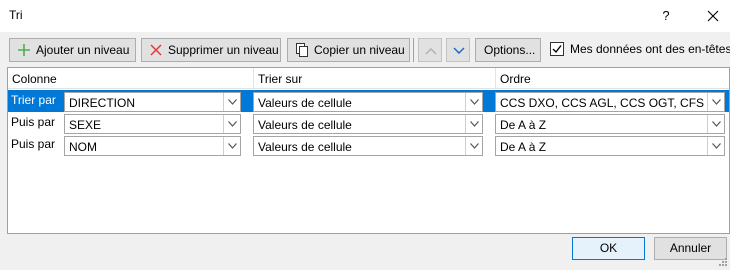 Image resolution: width=730 pixels, height=270 pixels. Describe the element at coordinates (152, 124) in the screenshot. I see `column-select: SEXE` at that location.